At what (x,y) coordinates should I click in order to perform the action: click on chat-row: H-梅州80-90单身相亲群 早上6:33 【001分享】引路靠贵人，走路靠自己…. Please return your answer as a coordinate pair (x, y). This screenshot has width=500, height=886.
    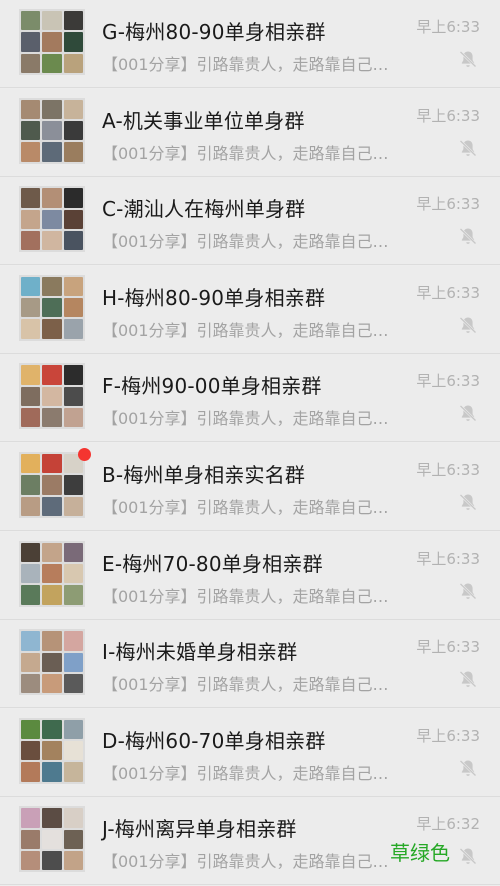
    Looking at the image, I should click on (250, 309).